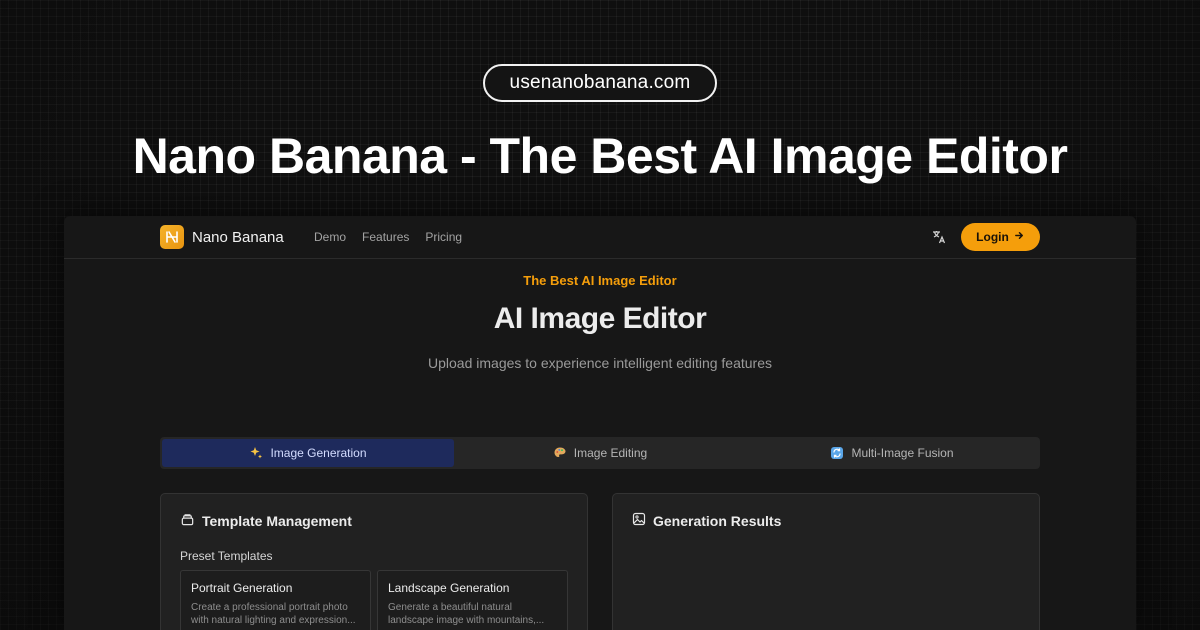 This screenshot has height=630, width=1200. Describe the element at coordinates (269, 607) in the screenshot. I see `template-desc-line: Create a professional portrait photo` at that location.